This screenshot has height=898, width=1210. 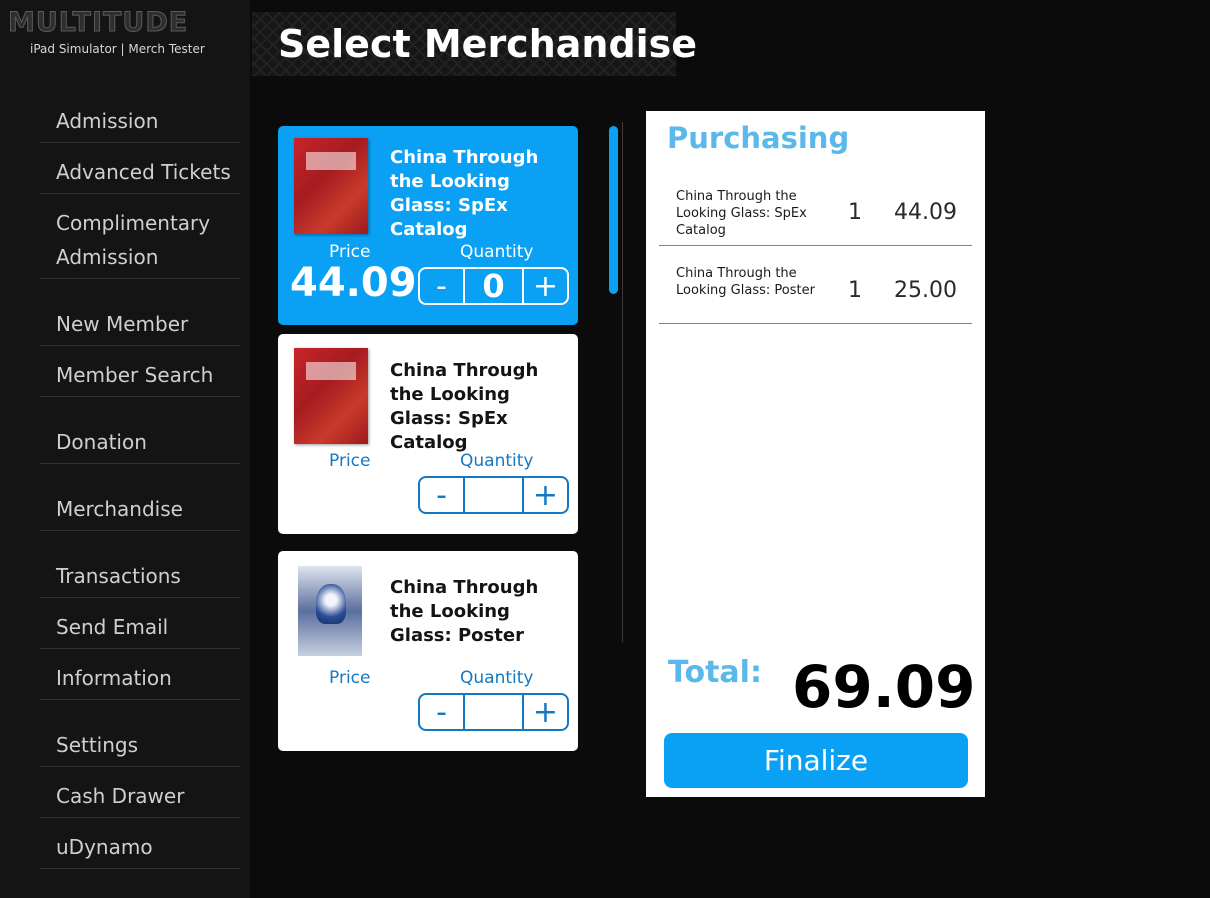 What do you see at coordinates (745, 282) in the screenshot?
I see `line-item-name: China Through the Looking Glass: Poster` at bounding box center [745, 282].